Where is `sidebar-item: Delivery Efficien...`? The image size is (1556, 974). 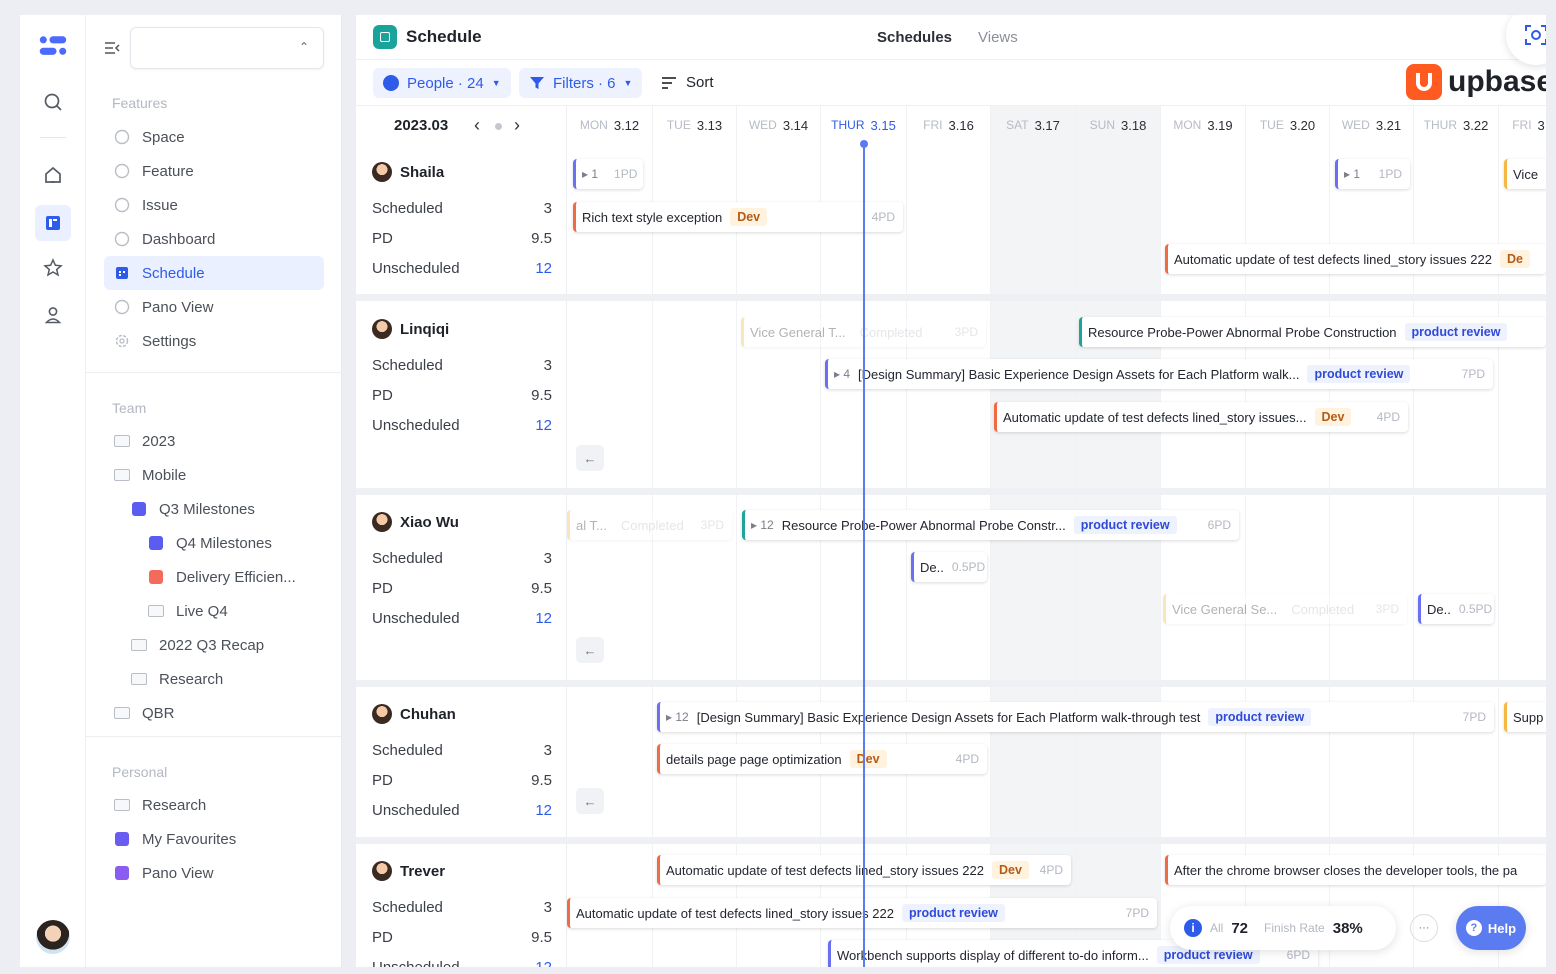 sidebar-item: Delivery Efficien... is located at coordinates (231, 577).